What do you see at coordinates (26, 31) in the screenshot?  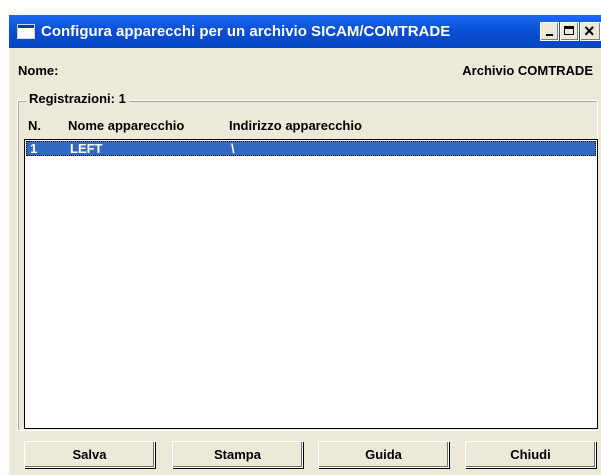 I see `window-icon` at bounding box center [26, 31].